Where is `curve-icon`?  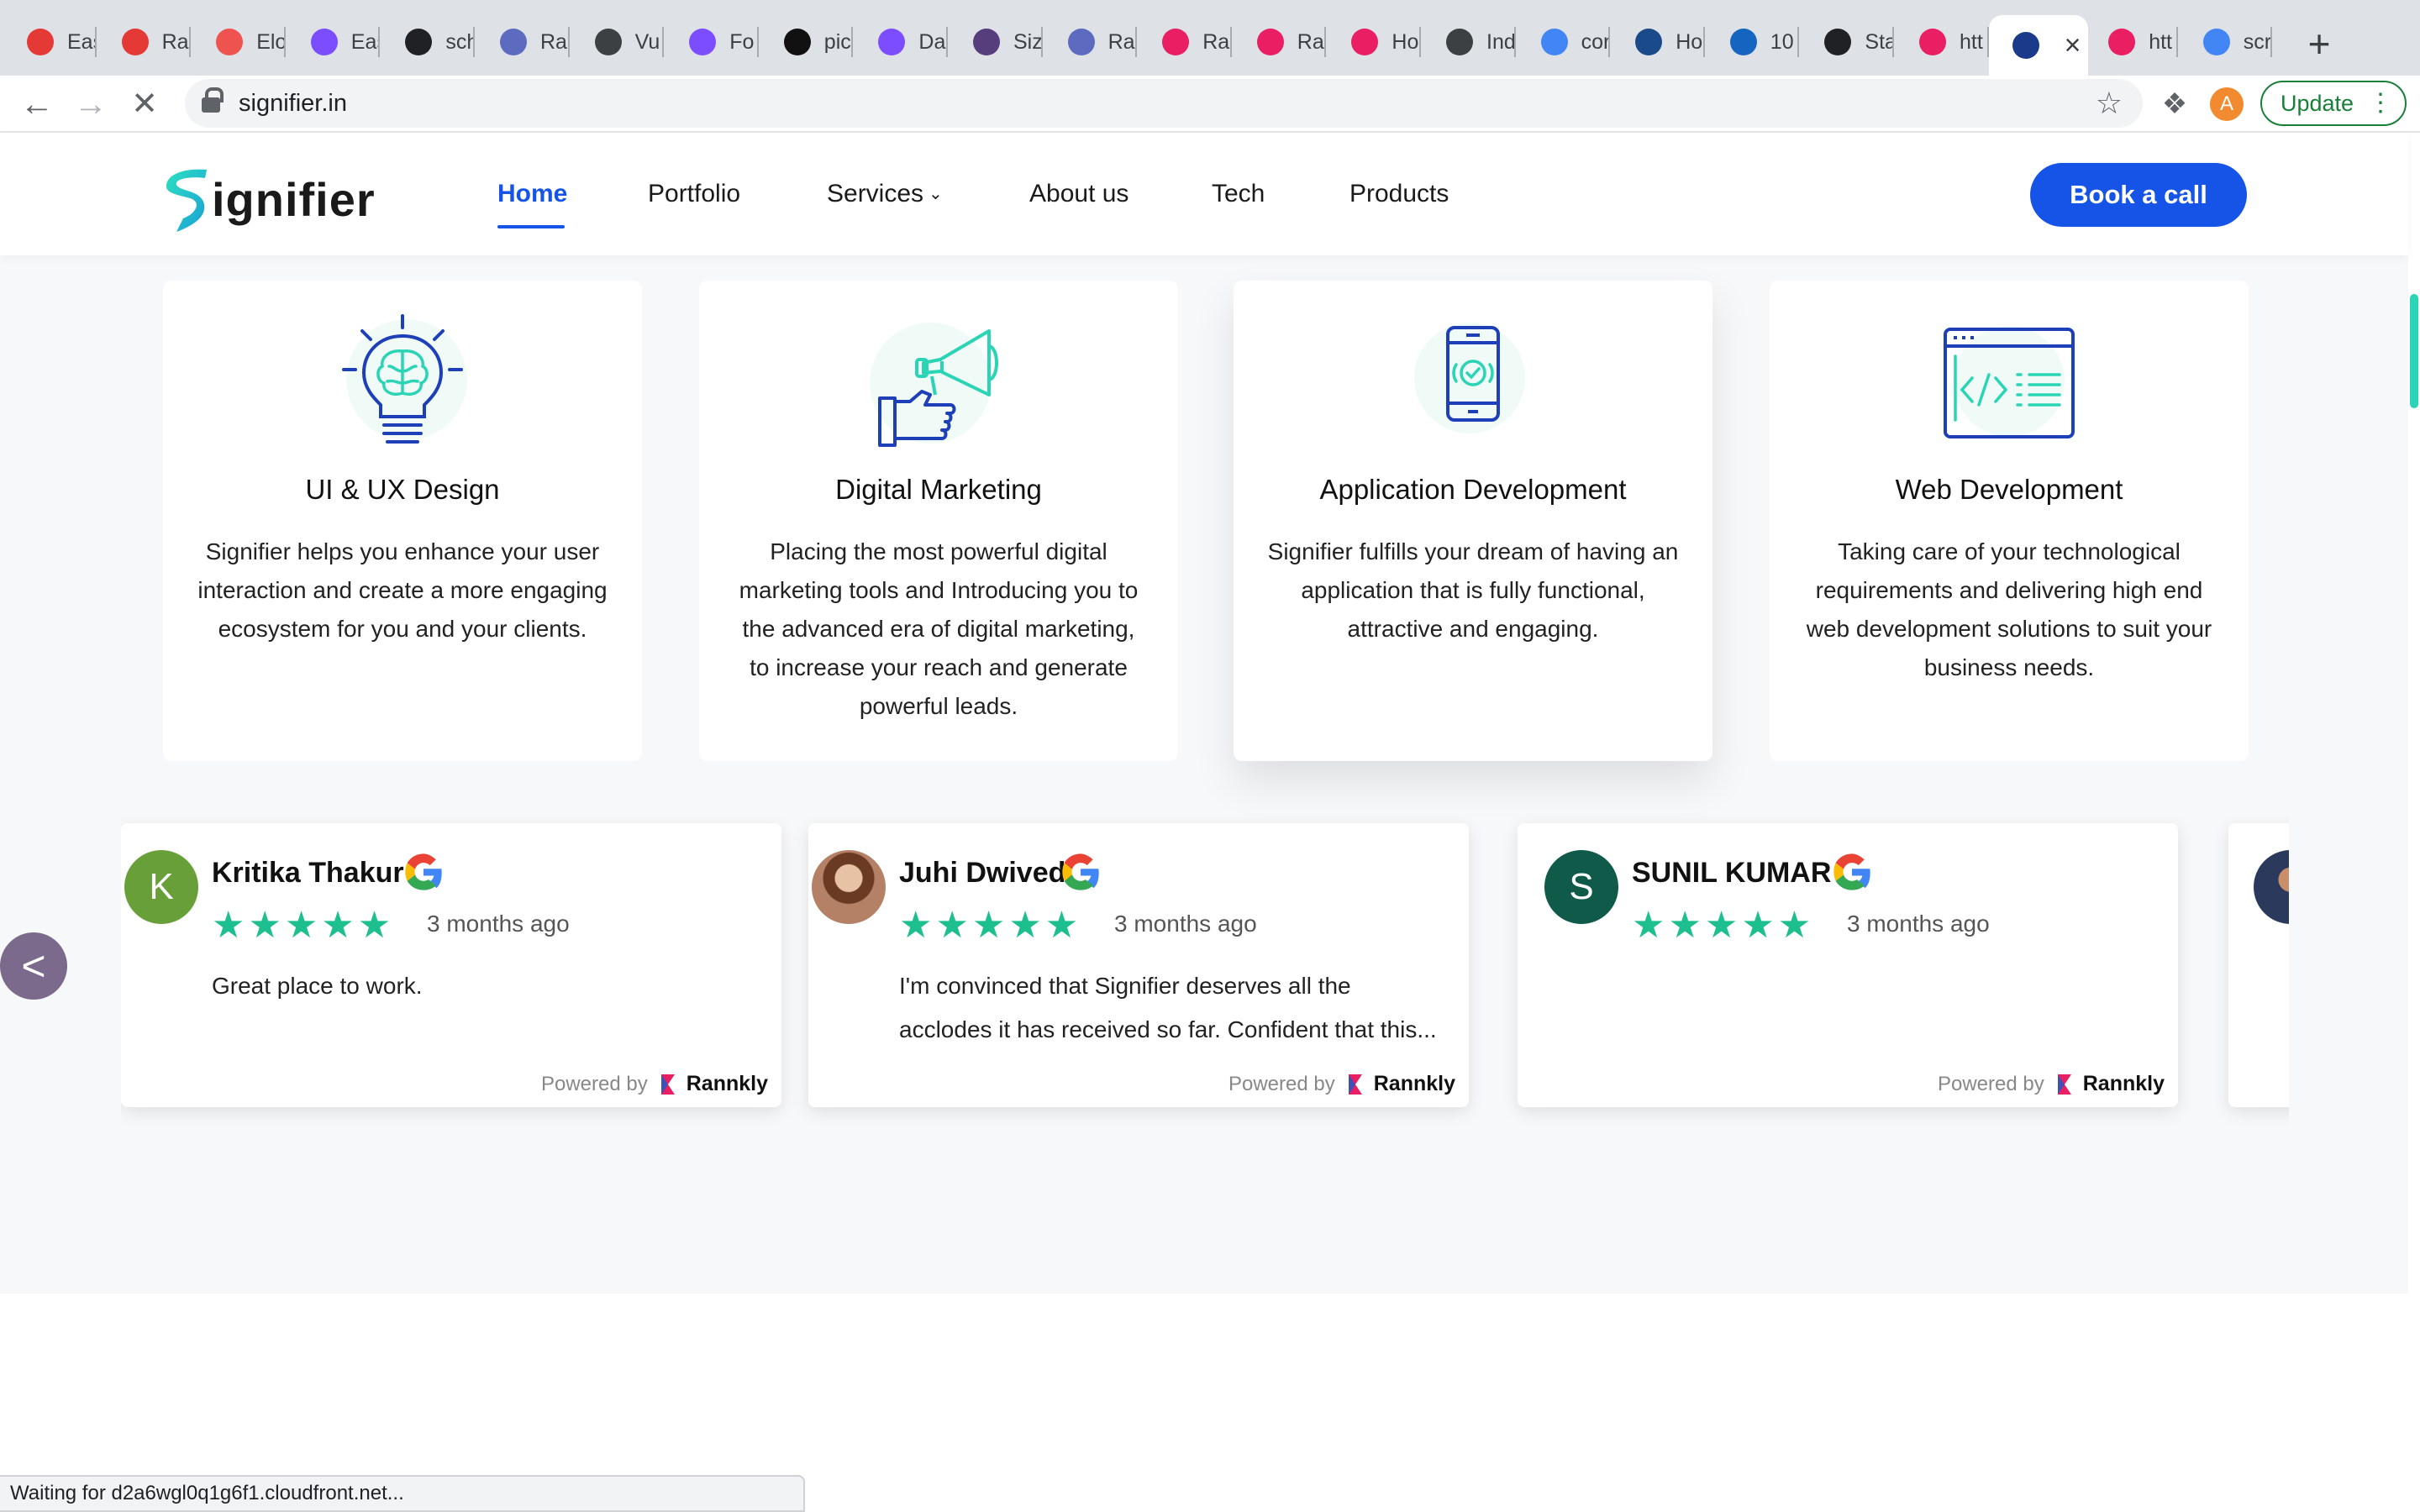
curve-icon is located at coordinates (1838, 42).